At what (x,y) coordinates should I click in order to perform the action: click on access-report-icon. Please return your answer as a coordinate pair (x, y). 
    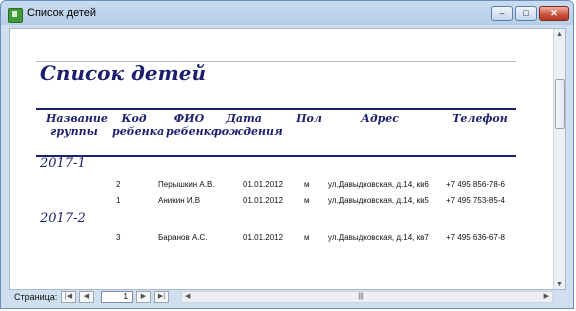
    Looking at the image, I should click on (15, 15).